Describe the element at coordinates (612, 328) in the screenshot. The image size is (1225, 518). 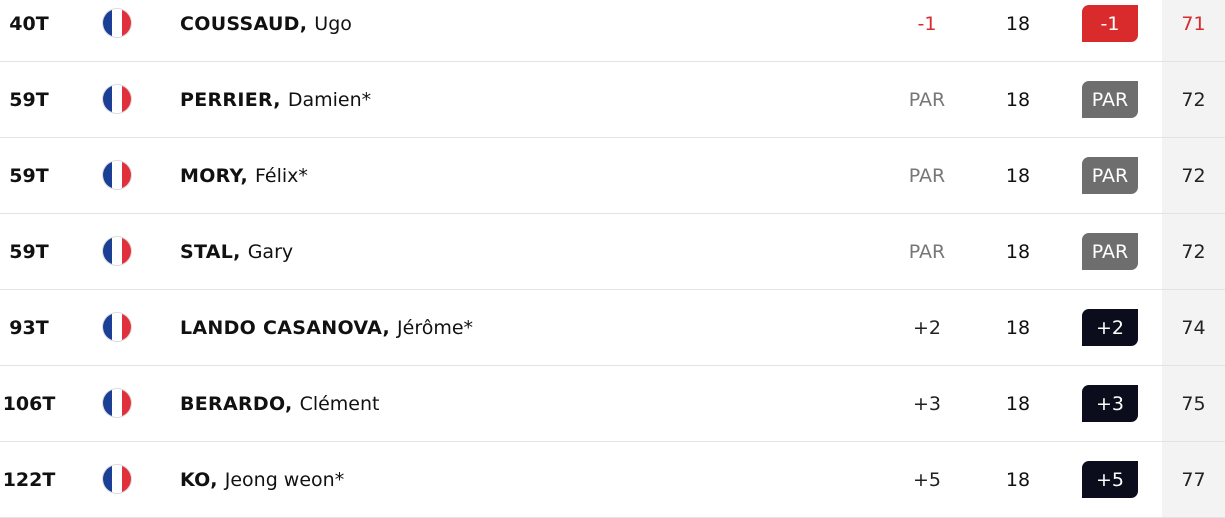
I see `table-row: 93T LANDO CASANOVA, Jérôme* +2 18 +2 74` at that location.